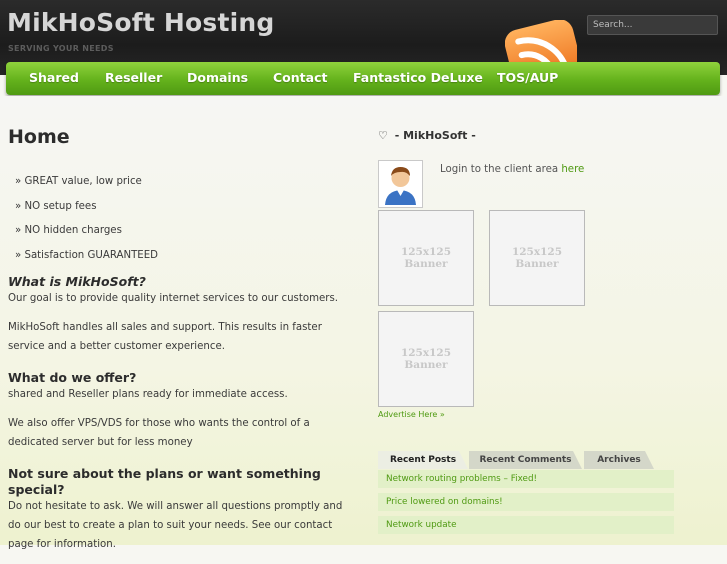  I want to click on list-item: » GREAT value, low price, so click(78, 181).